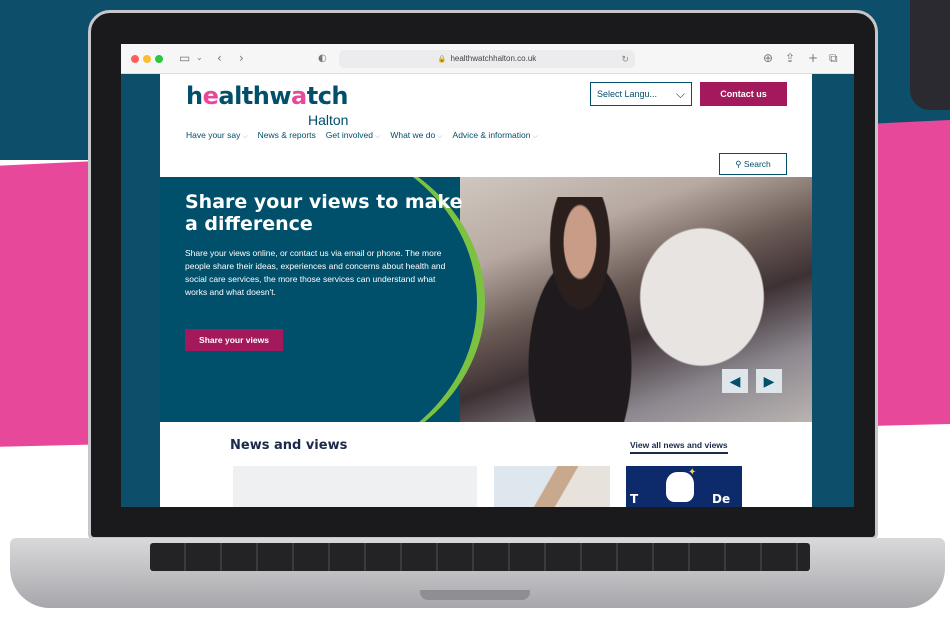 Image resolution: width=950 pixels, height=619 pixels. Describe the element at coordinates (580, 309) in the screenshot. I see `hero-photo-person-left` at that location.